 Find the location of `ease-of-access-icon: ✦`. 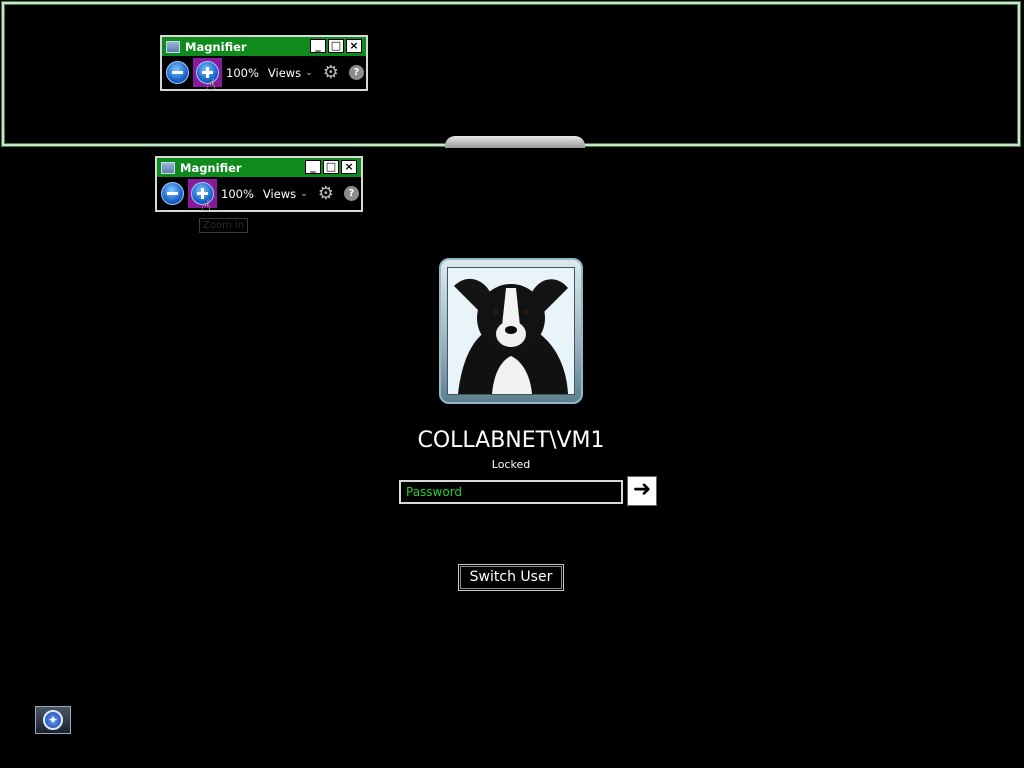

ease-of-access-icon: ✦ is located at coordinates (53, 720).